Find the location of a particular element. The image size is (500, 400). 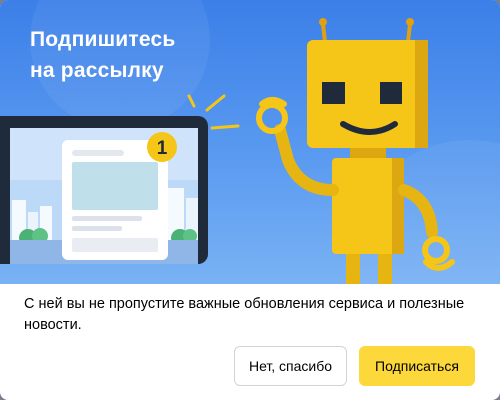

notification-badge-count: 1 is located at coordinates (162, 148).